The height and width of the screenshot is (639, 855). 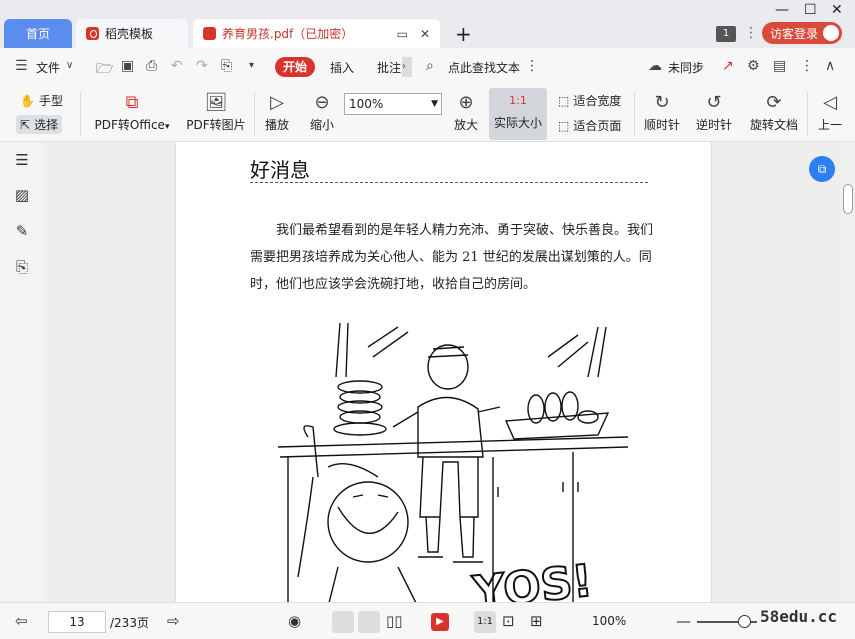 I want to click on cursor-icon: ⇱, so click(x=25, y=124).